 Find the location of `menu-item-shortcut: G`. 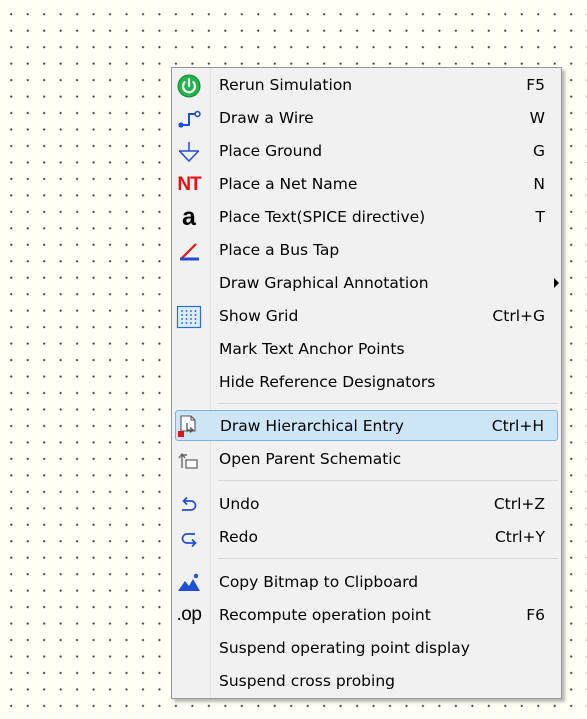

menu-item-shortcut: G is located at coordinates (538, 151).